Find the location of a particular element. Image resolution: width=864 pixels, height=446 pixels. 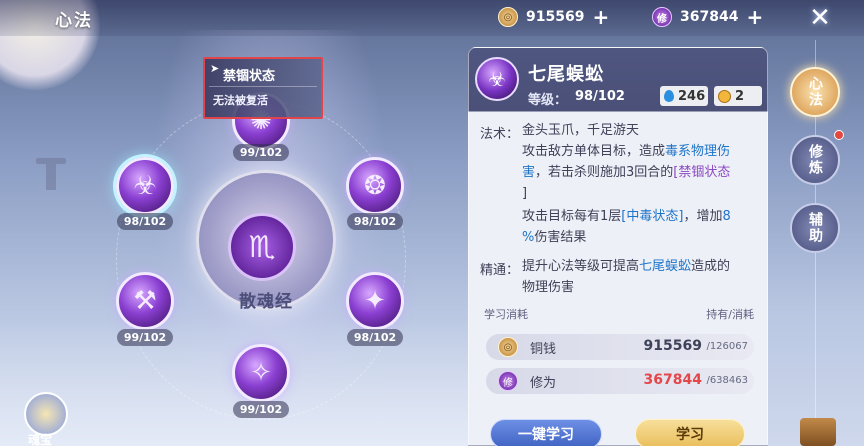

clock-icon is located at coordinates (724, 96).